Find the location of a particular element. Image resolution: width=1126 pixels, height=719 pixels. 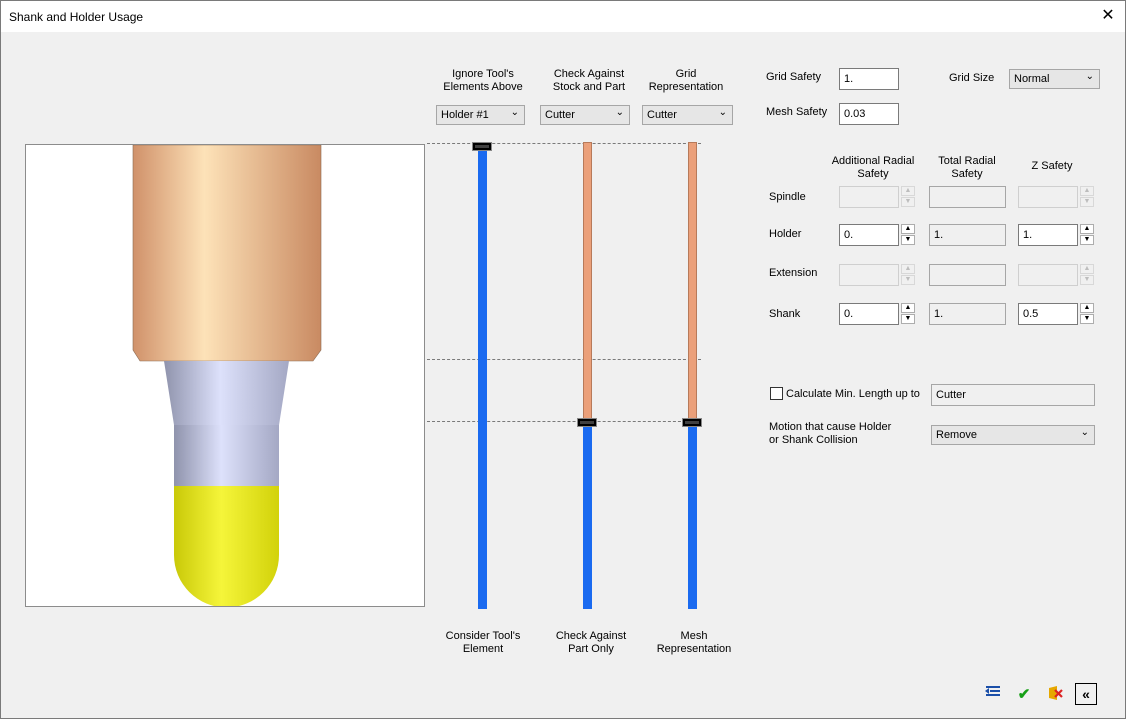

tool-drawing is located at coordinates (227, 375).